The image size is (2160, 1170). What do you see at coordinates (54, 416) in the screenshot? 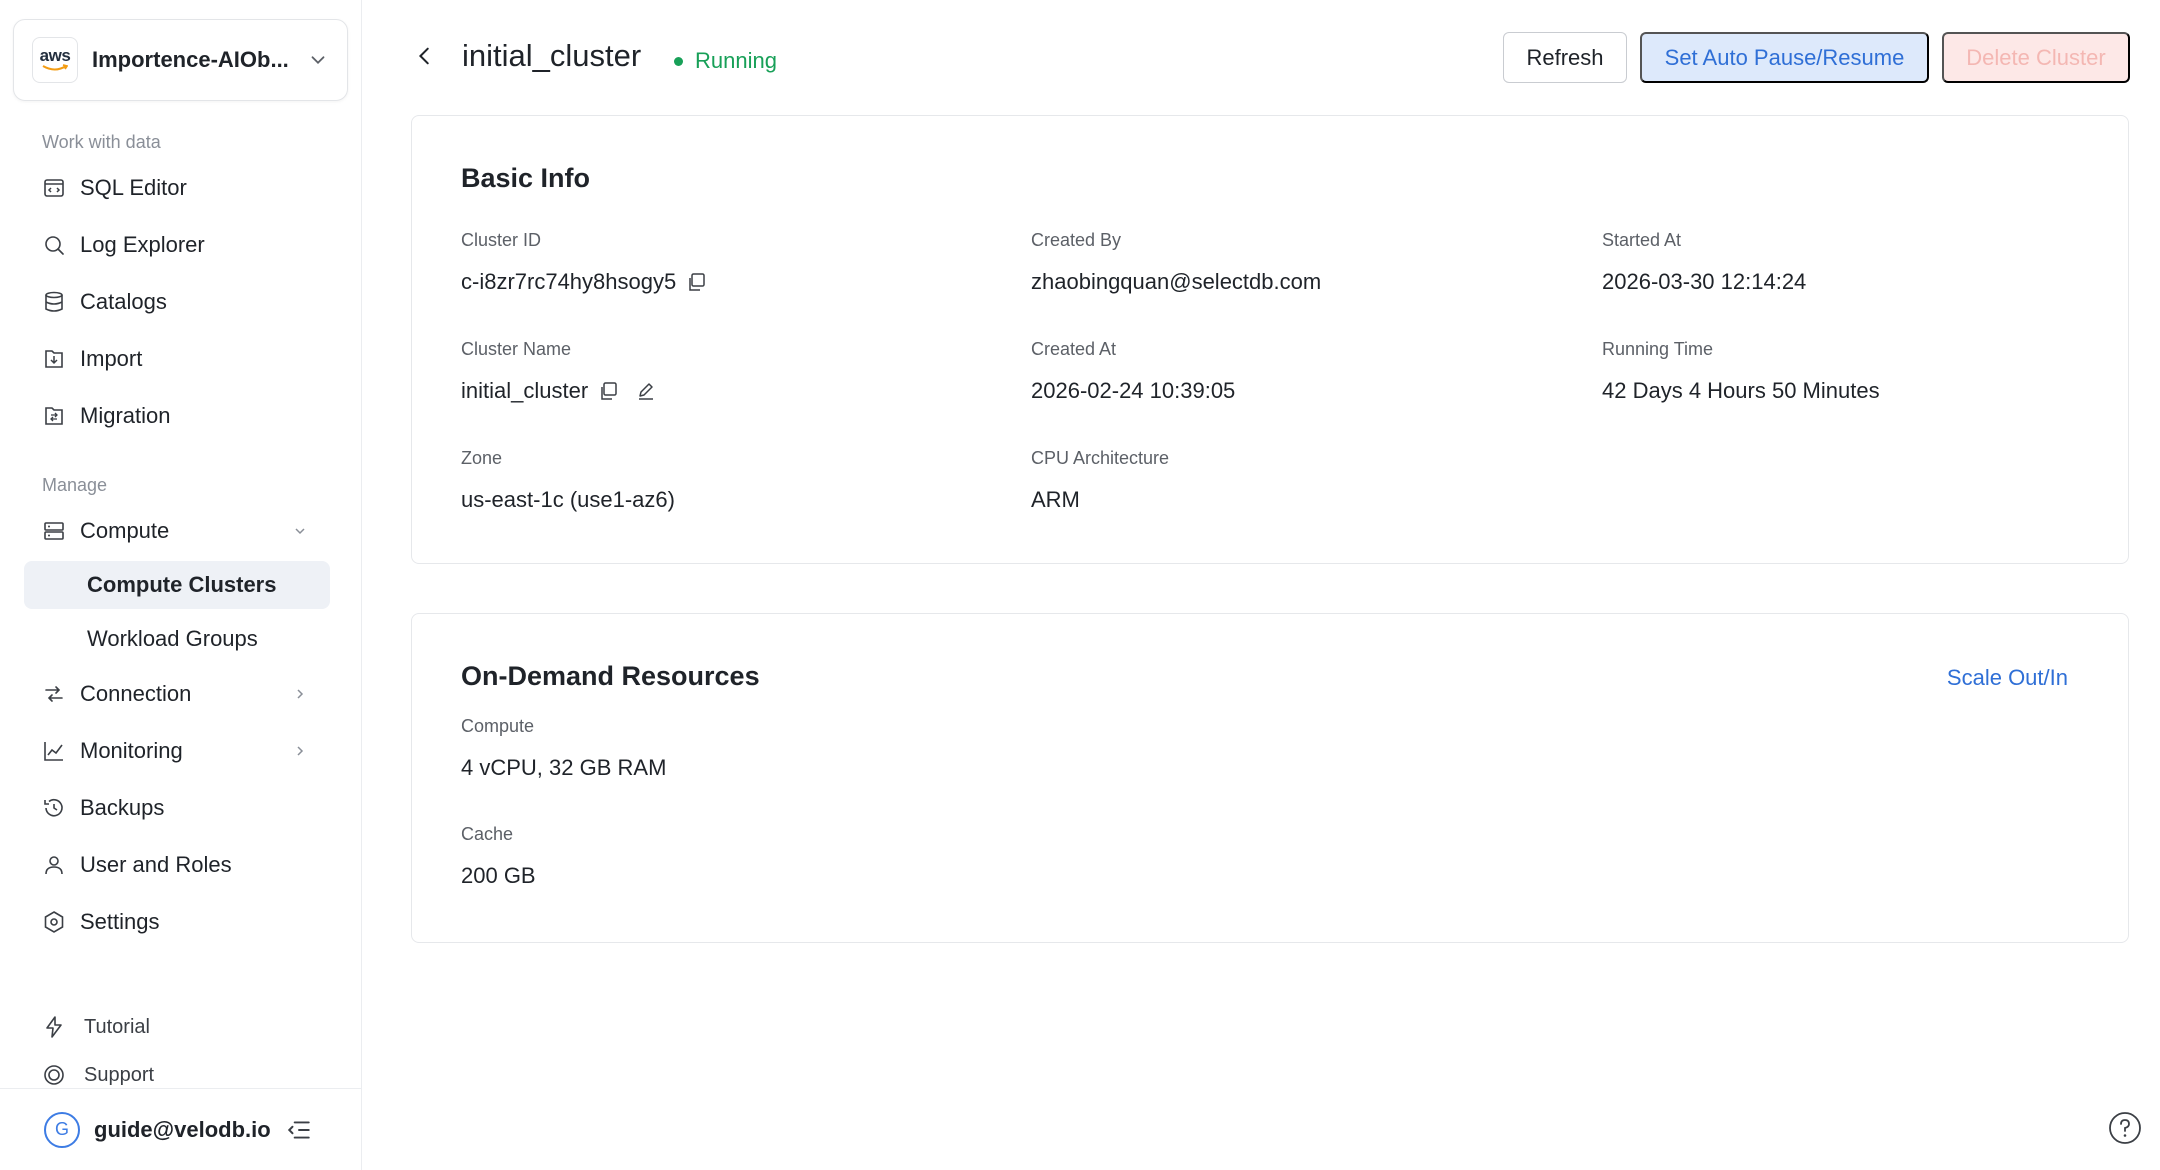
I see `migration-icon` at bounding box center [54, 416].